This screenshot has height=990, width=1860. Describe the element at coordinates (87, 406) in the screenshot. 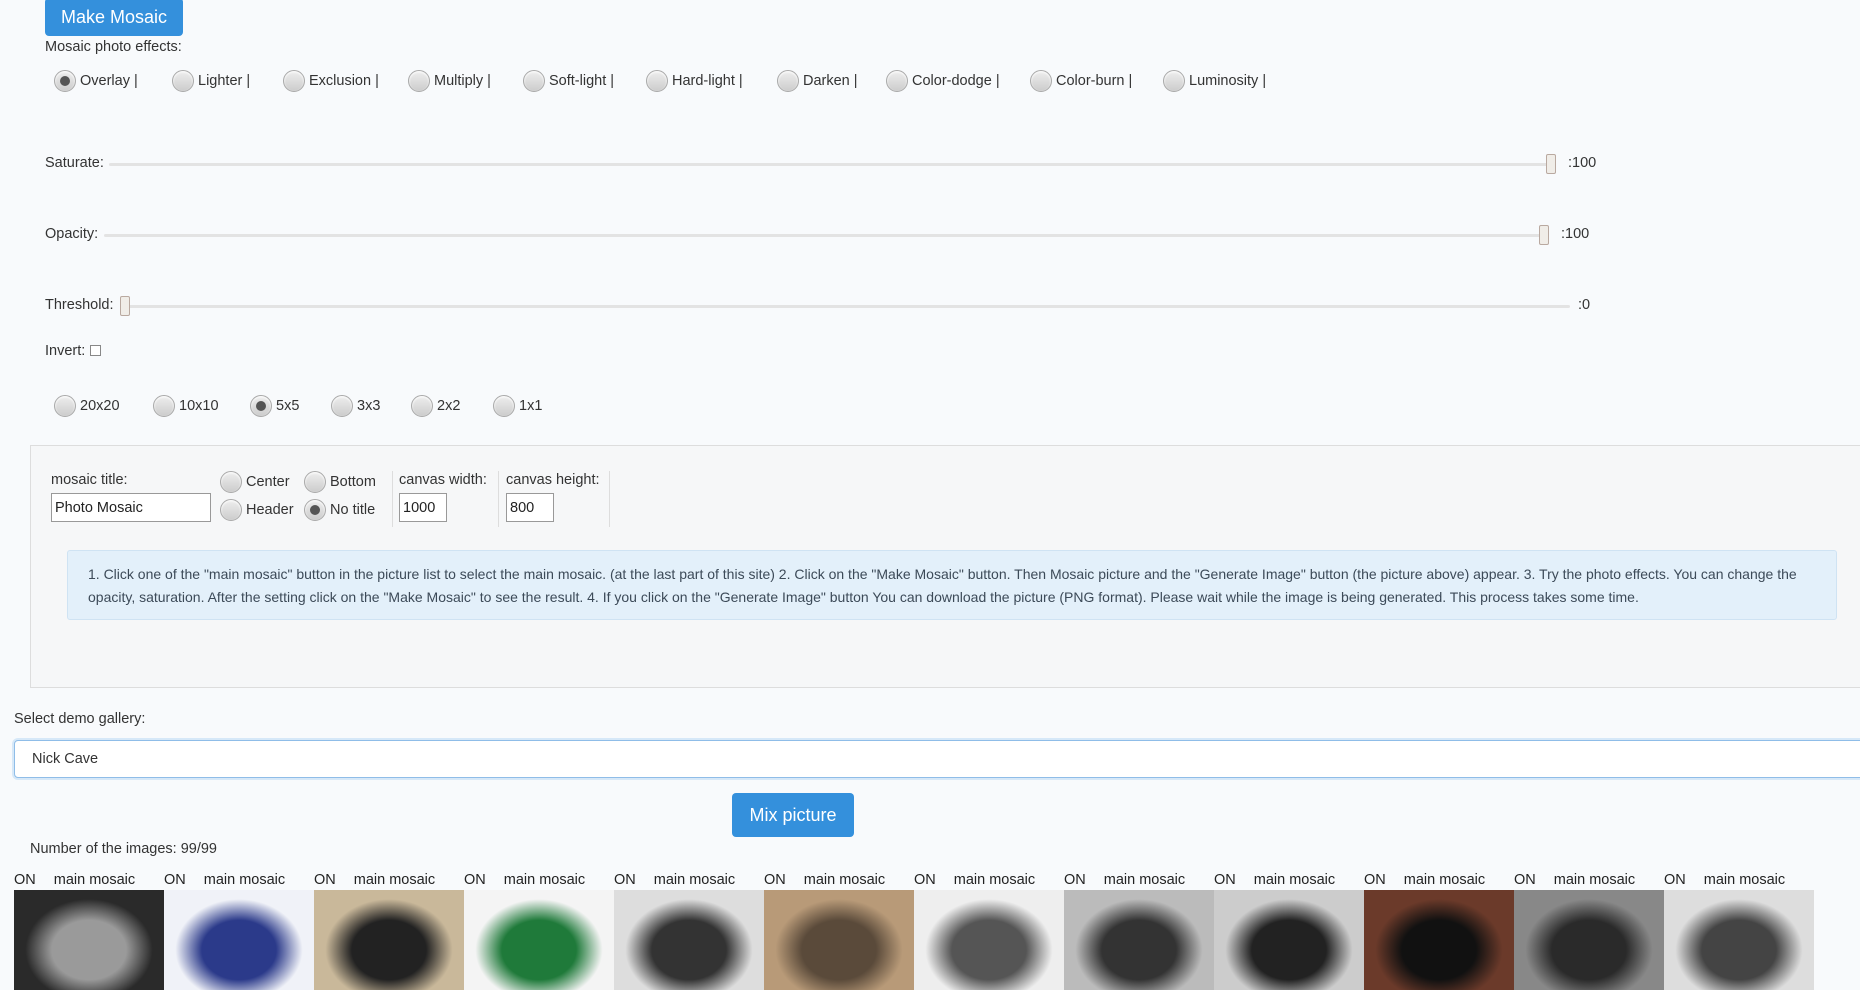

I see `grid-radio-20x20: 20x20` at that location.